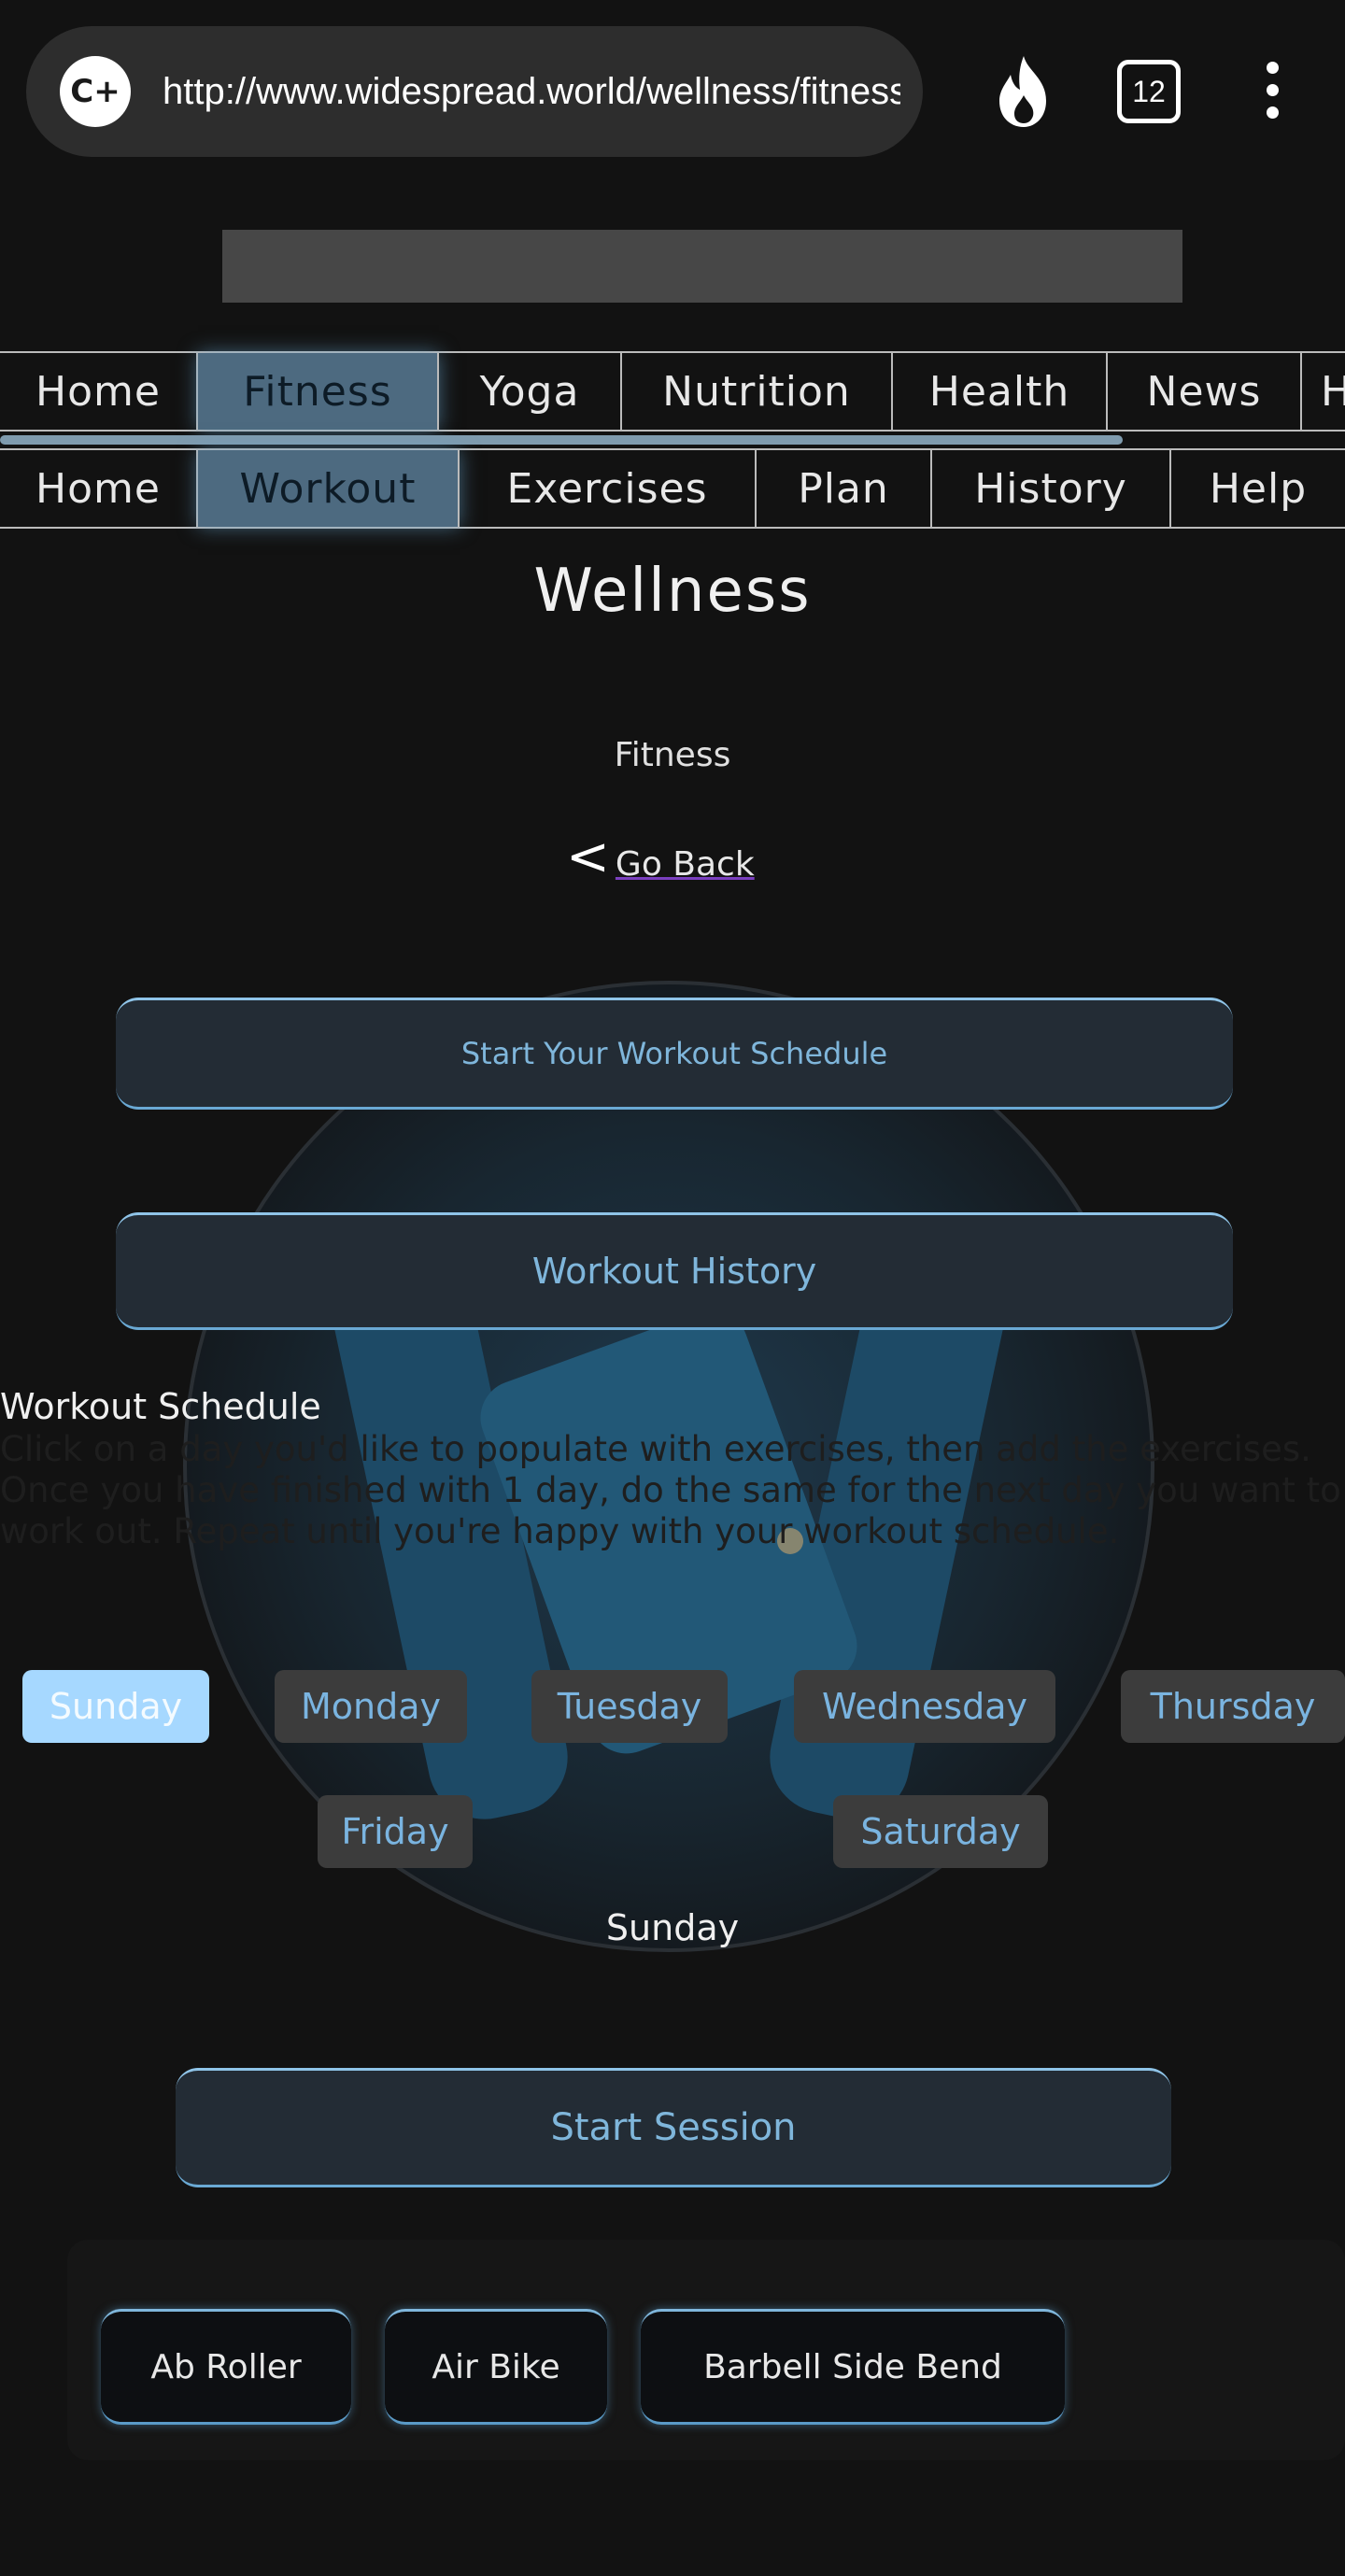  What do you see at coordinates (1000, 391) in the screenshot?
I see `nav-item-health: Health` at bounding box center [1000, 391].